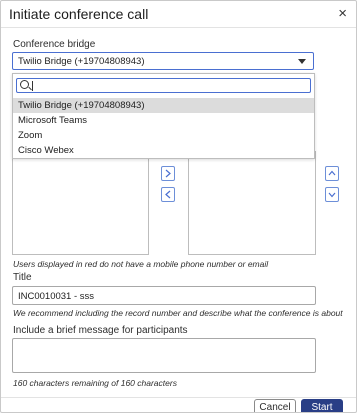 Image resolution: width=357 pixels, height=413 pixels. I want to click on move-down-button, so click(332, 194).